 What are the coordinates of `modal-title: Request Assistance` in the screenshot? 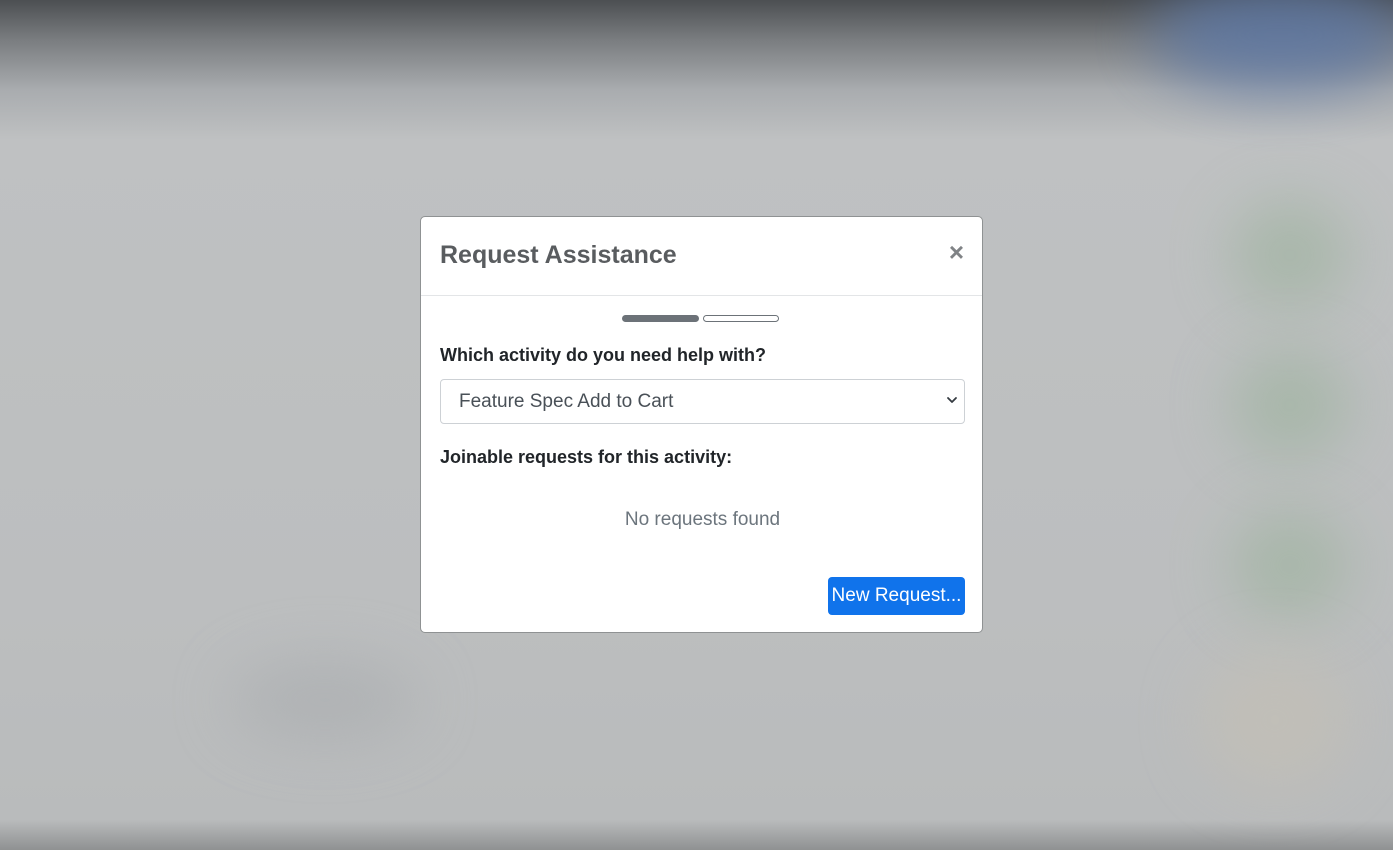 It's located at (558, 255).